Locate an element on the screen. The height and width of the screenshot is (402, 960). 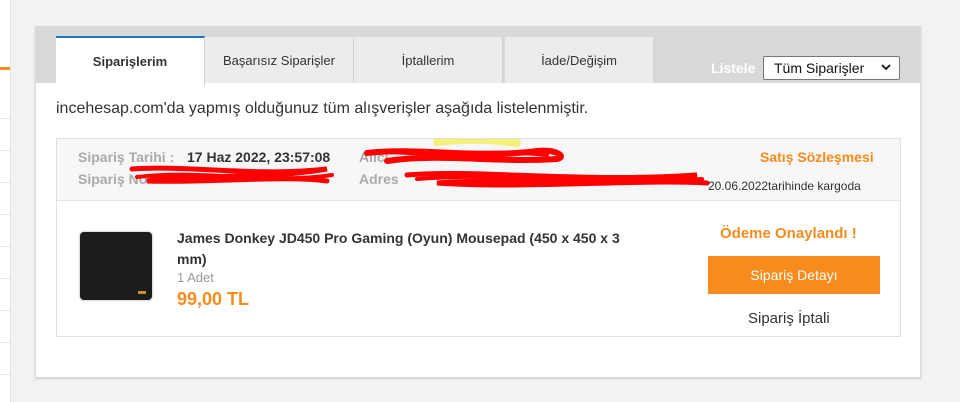
order-status: Ödeme Onaylandı ! is located at coordinates (788, 233).